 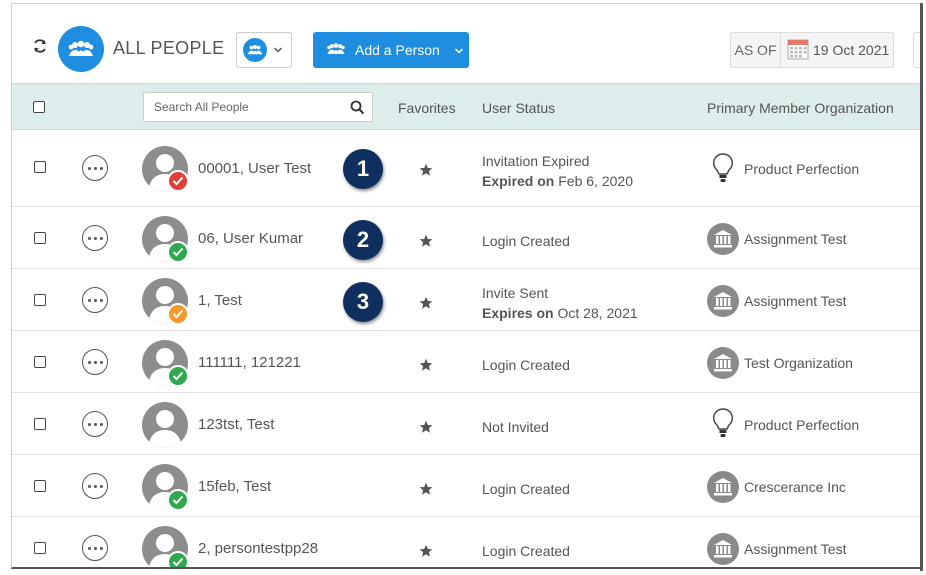 I want to click on view-selector-dropdown, so click(x=264, y=50).